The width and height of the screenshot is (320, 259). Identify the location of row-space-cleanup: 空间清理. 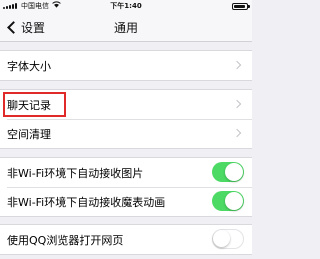
(126, 133).